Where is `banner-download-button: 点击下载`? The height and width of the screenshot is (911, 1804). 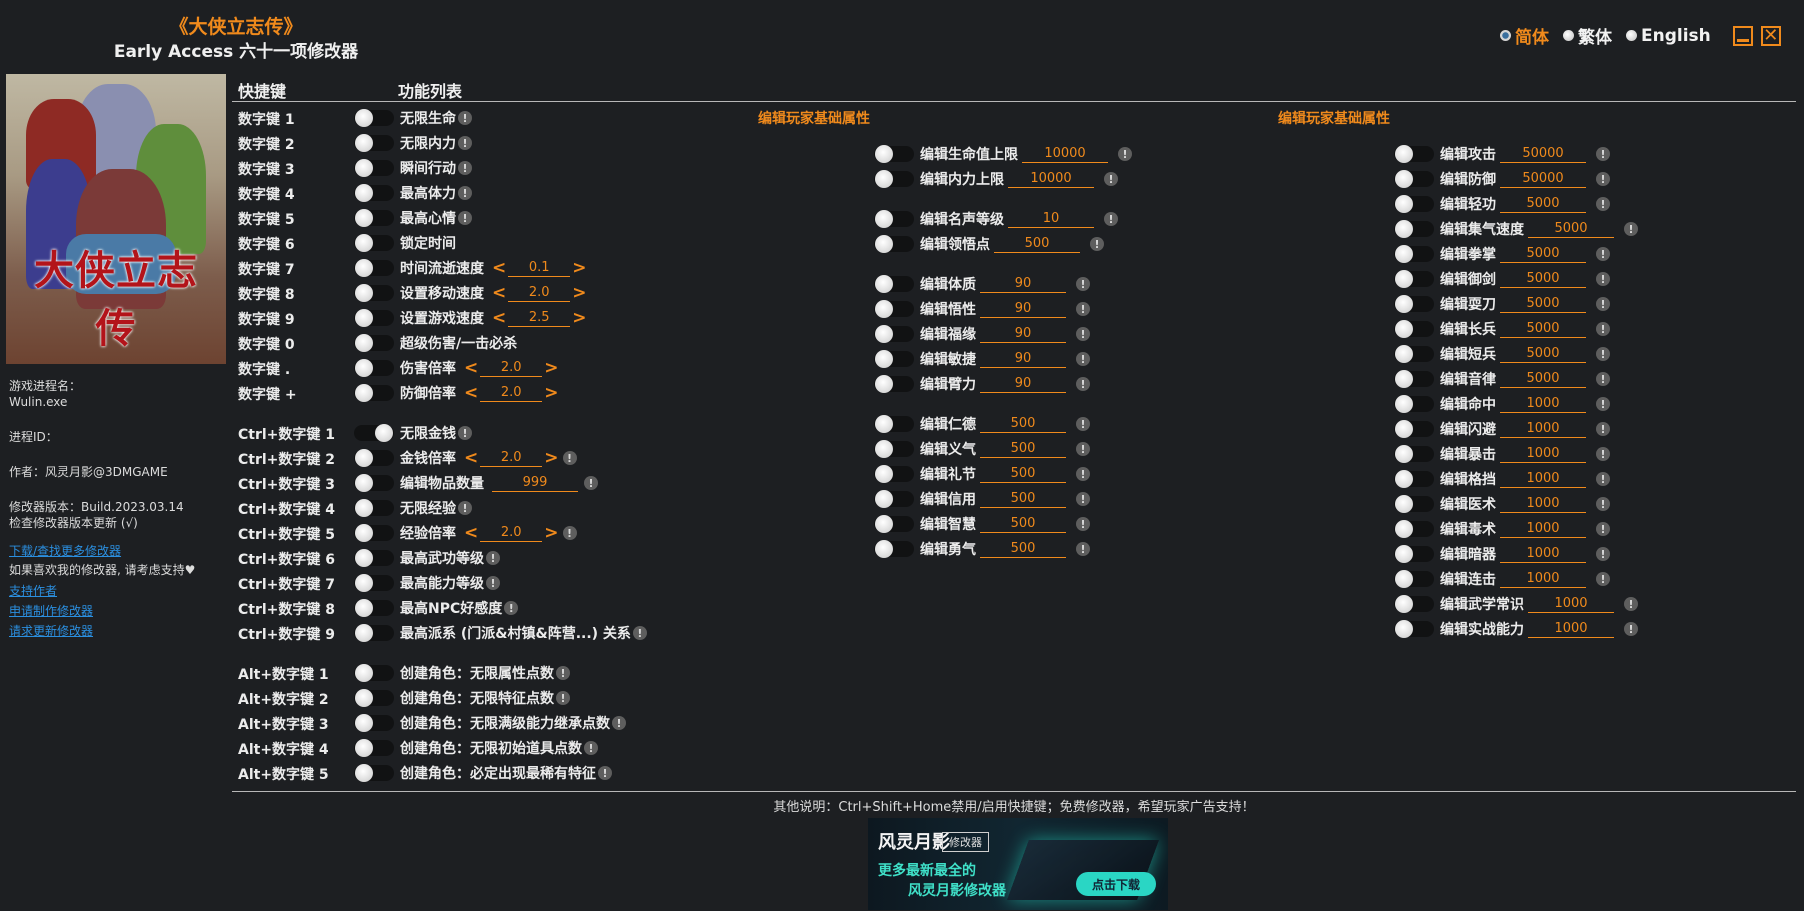
banner-download-button: 点击下载 is located at coordinates (1116, 884).